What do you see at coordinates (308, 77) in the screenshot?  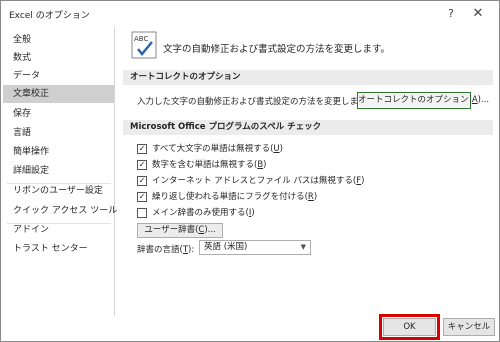 I see `autocorrect-section-header: オートコレクトのオプション` at bounding box center [308, 77].